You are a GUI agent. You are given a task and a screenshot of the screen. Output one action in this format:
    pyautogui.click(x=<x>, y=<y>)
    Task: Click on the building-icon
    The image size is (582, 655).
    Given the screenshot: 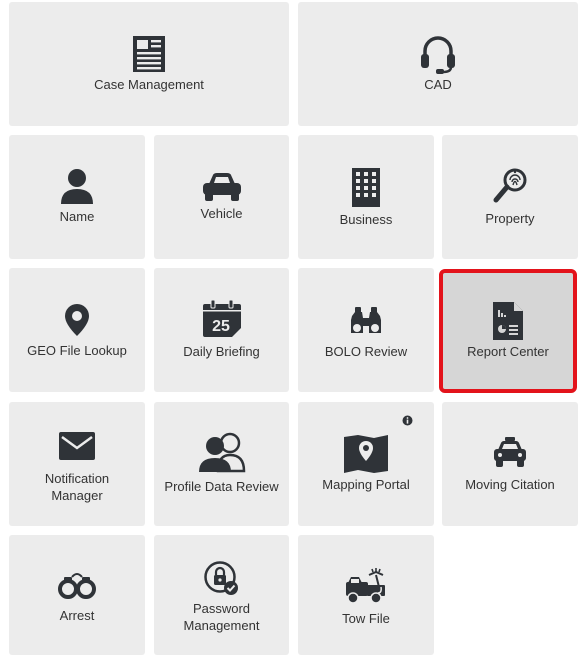 What is the action you would take?
    pyautogui.click(x=366, y=187)
    